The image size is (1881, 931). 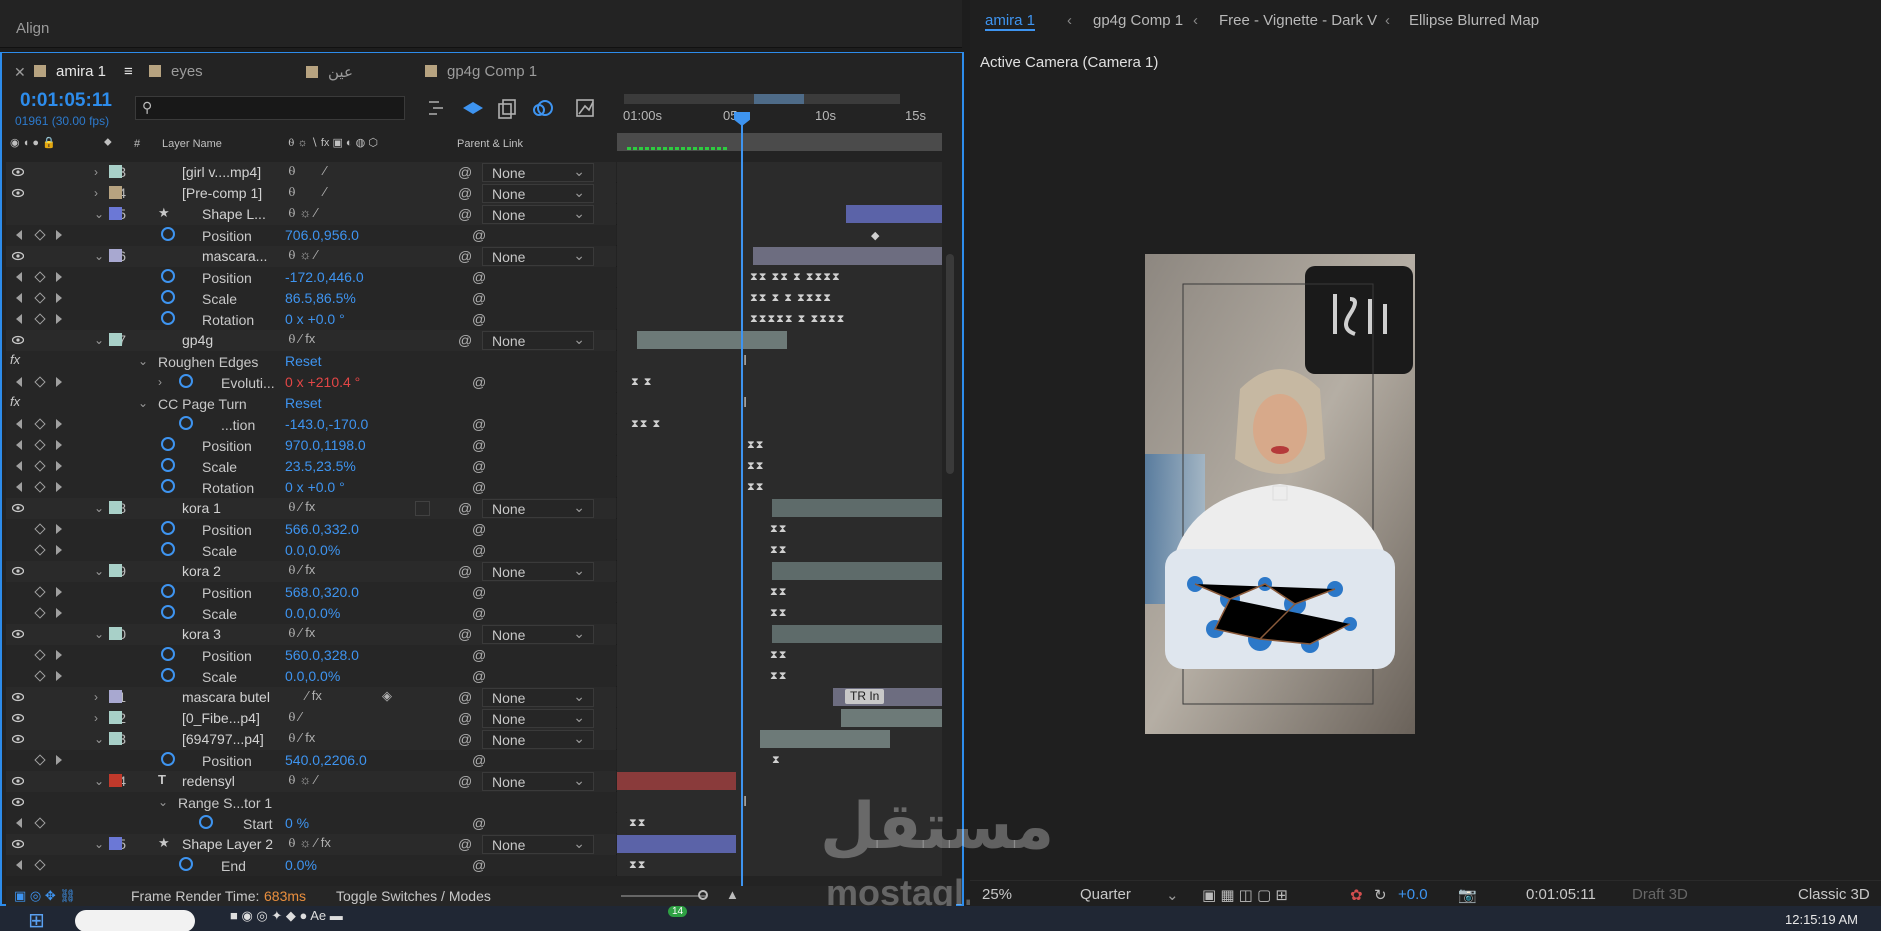 What do you see at coordinates (1561, 894) in the screenshot?
I see `viewer-timecode: 0:01:05:11` at bounding box center [1561, 894].